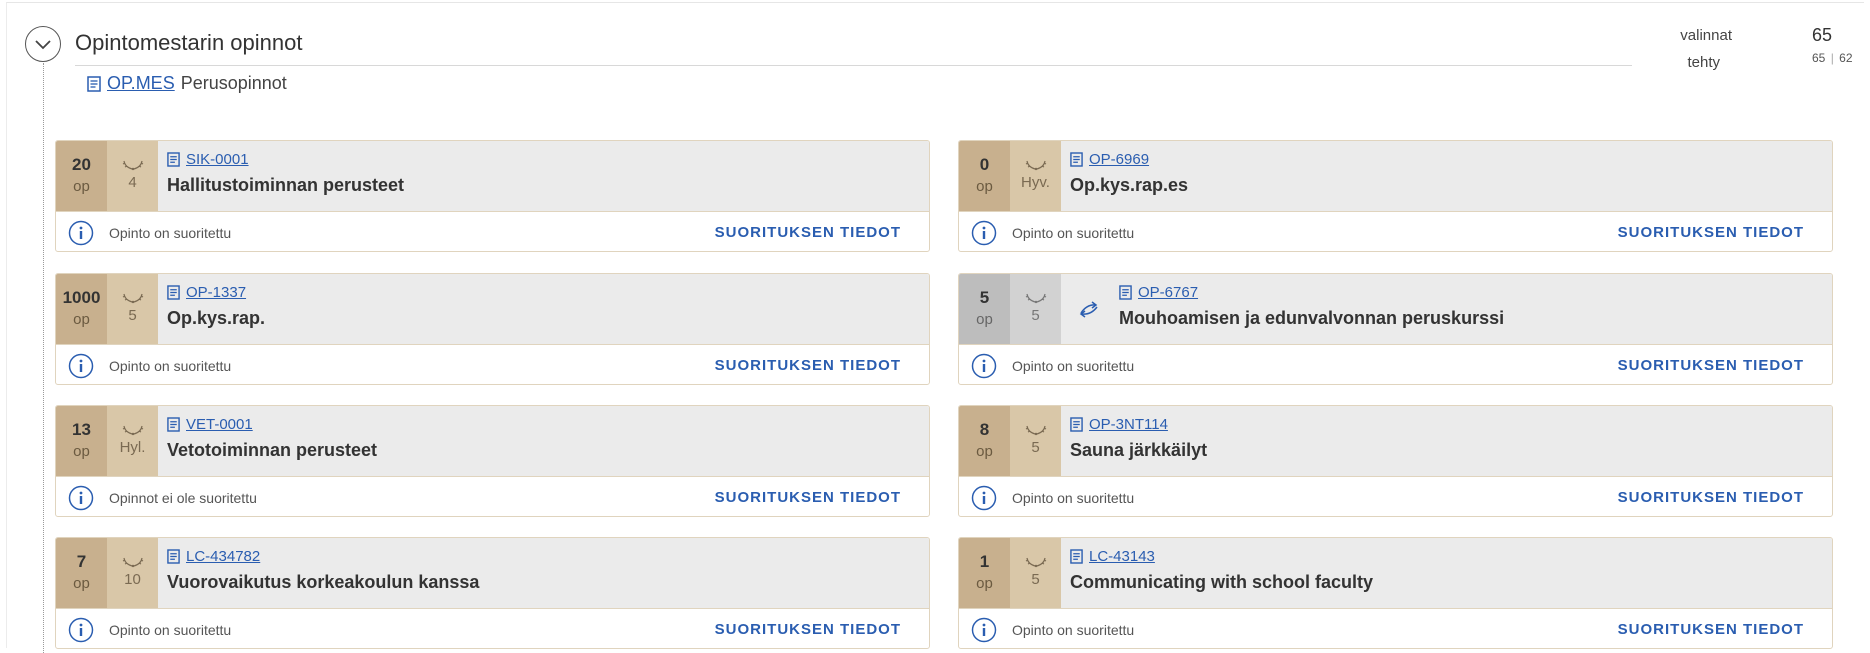  Describe the element at coordinates (1832, 58) in the screenshot. I see `tehty-progress: 65 | 62` at that location.